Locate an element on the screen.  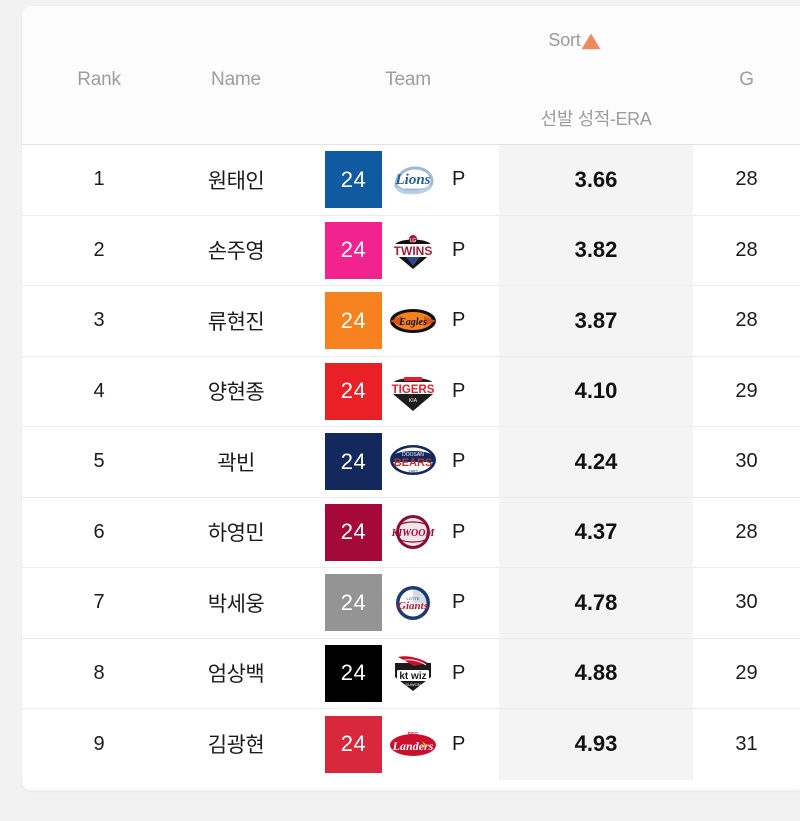
card-bottom-edge is located at coordinates (411, 790).